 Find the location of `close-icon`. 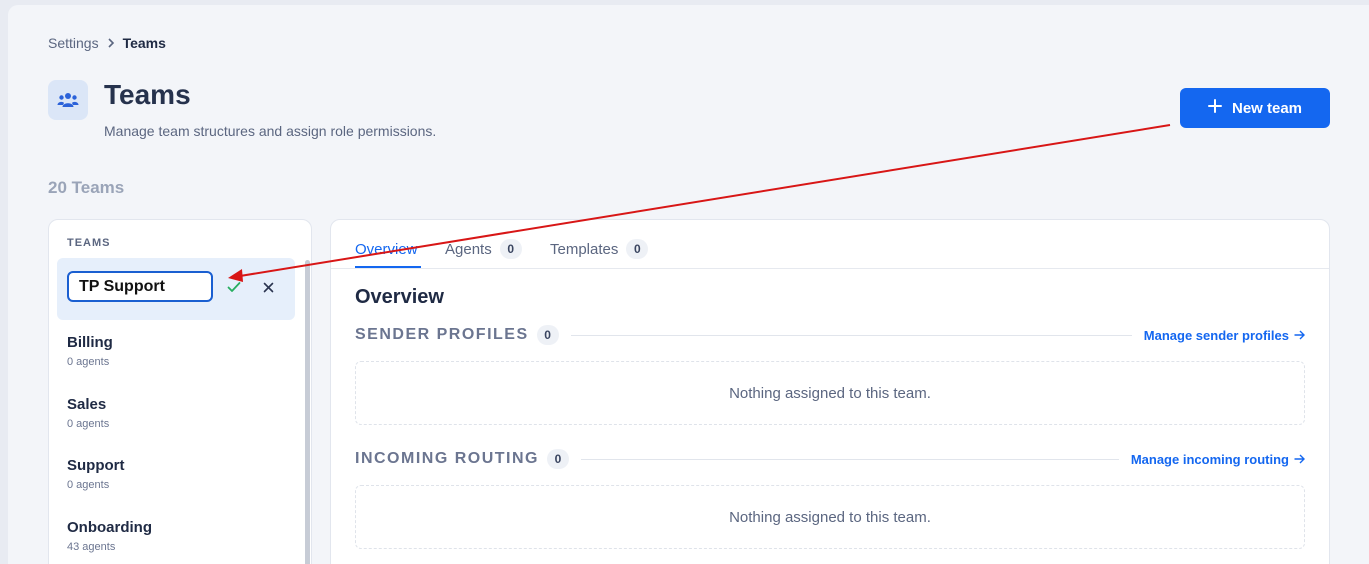

close-icon is located at coordinates (268, 287).